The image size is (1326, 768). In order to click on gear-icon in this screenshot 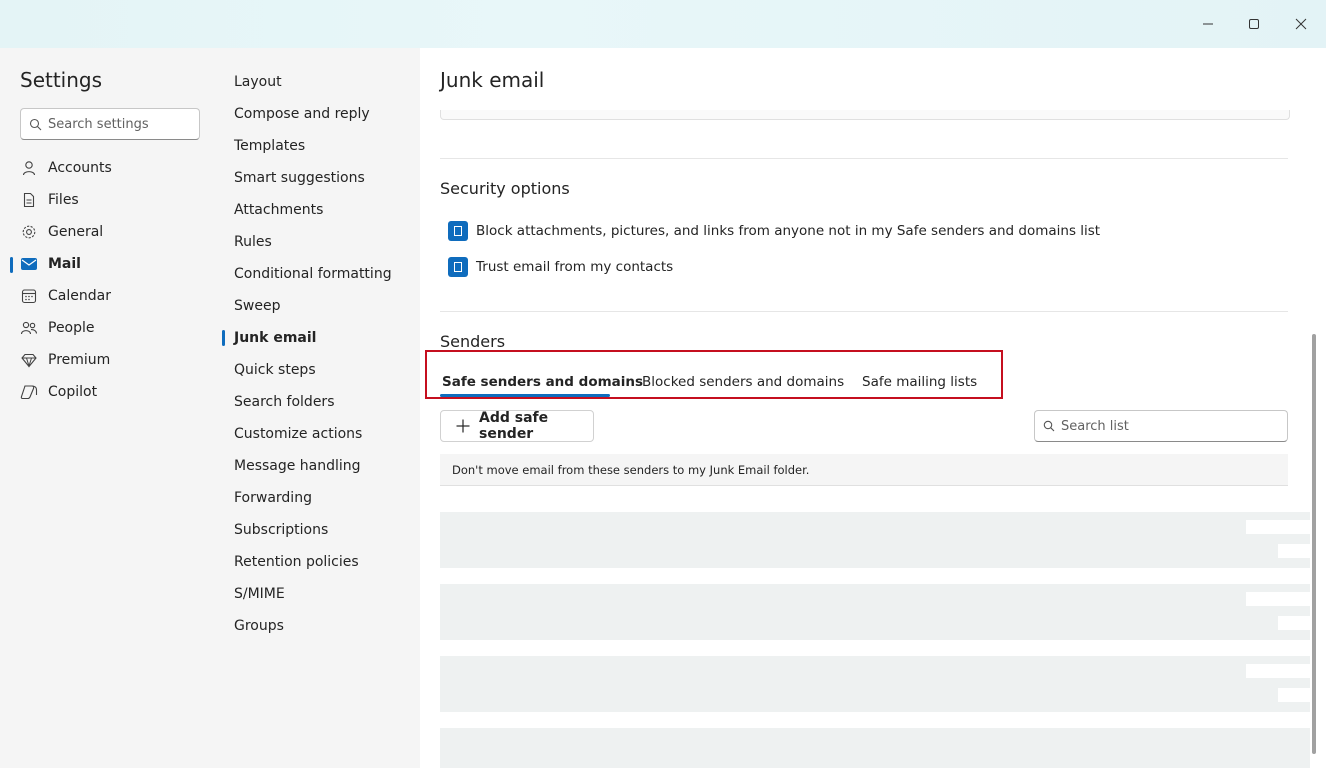, I will do `click(29, 232)`.